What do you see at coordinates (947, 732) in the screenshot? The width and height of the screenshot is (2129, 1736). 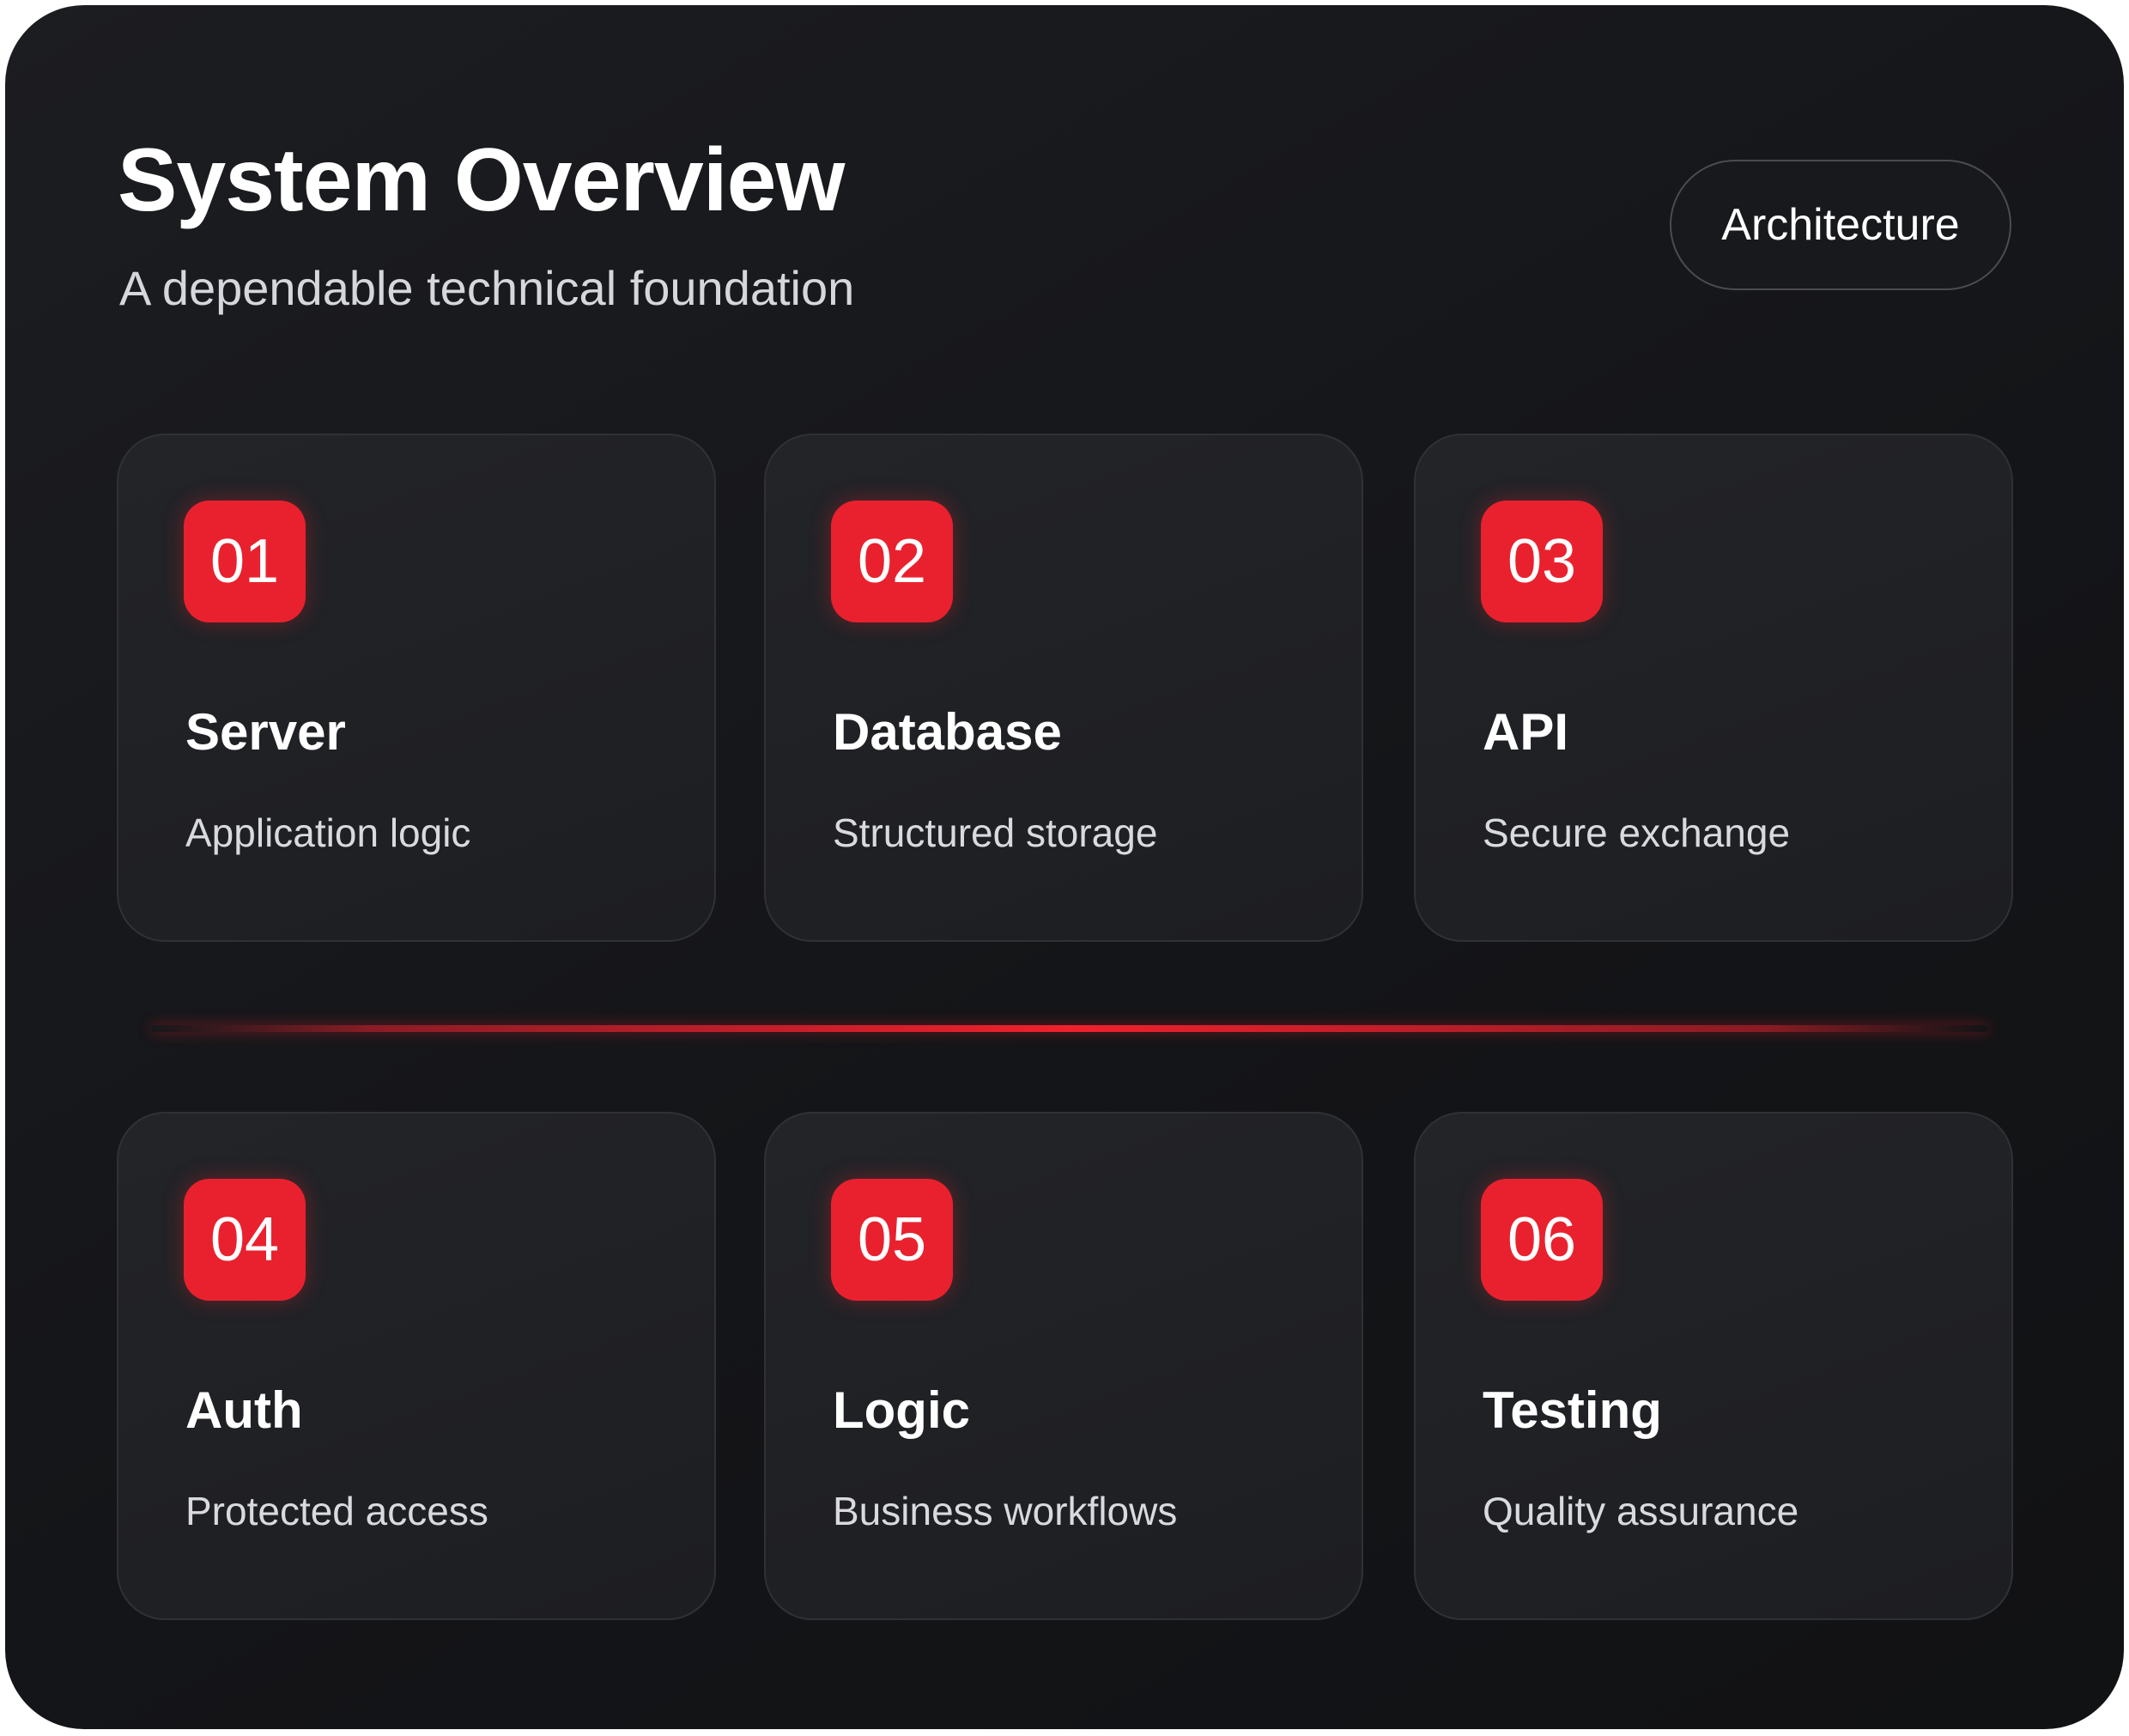 I see `card-title: Database` at bounding box center [947, 732].